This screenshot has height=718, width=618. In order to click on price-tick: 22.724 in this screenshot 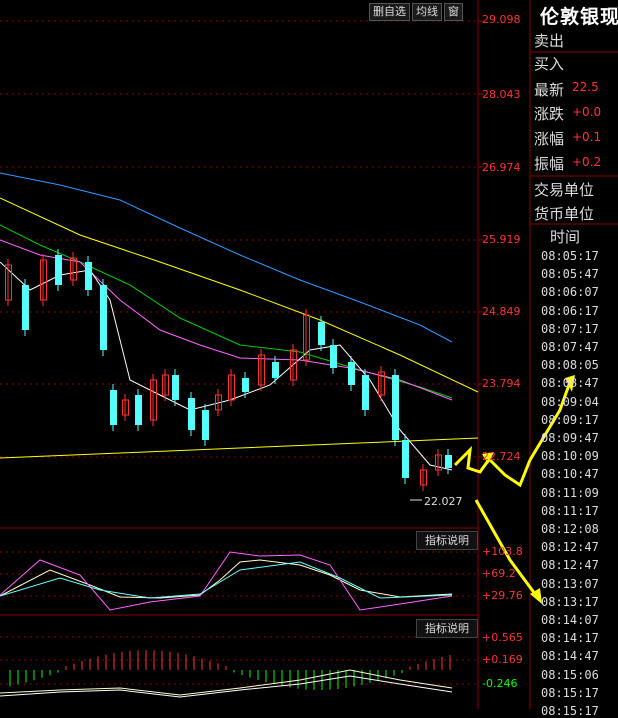, I will do `click(501, 456)`.